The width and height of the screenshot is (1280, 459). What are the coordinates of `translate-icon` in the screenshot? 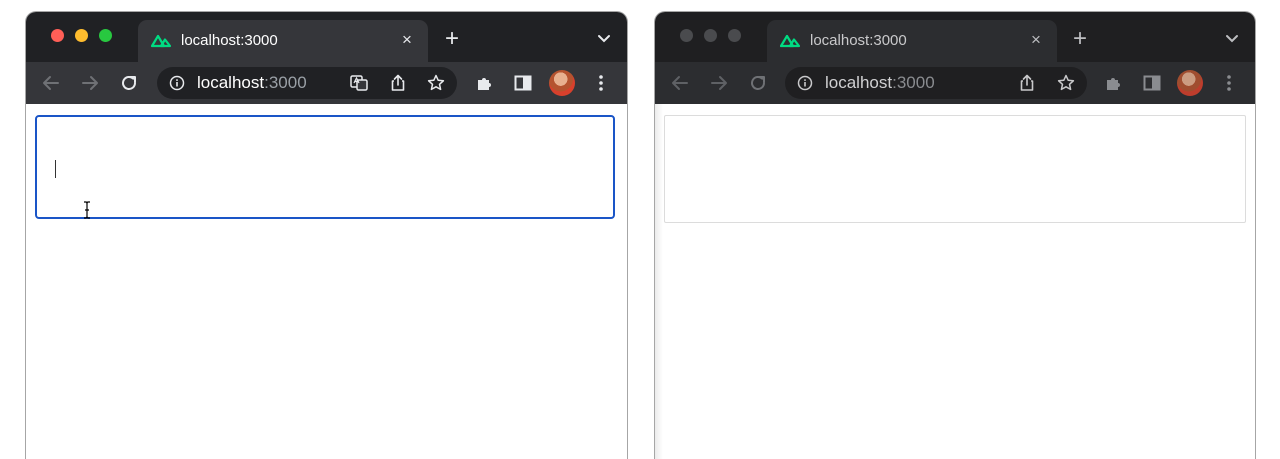 It's located at (359, 83).